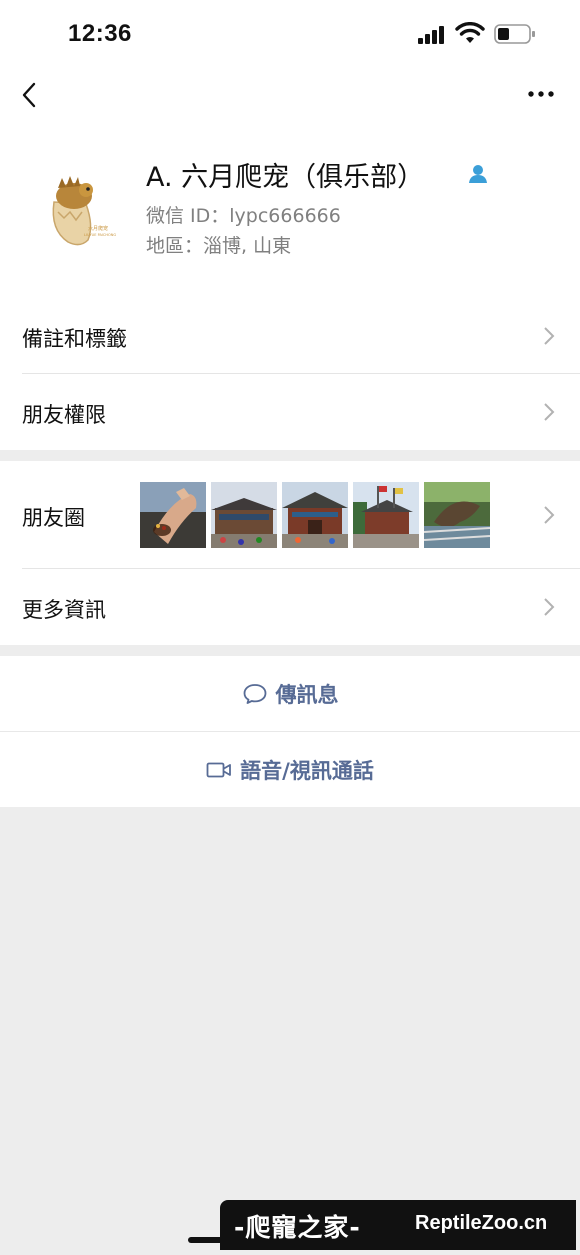 This screenshot has height=1255, width=580. I want to click on status-bar: 12:36, so click(290, 35).